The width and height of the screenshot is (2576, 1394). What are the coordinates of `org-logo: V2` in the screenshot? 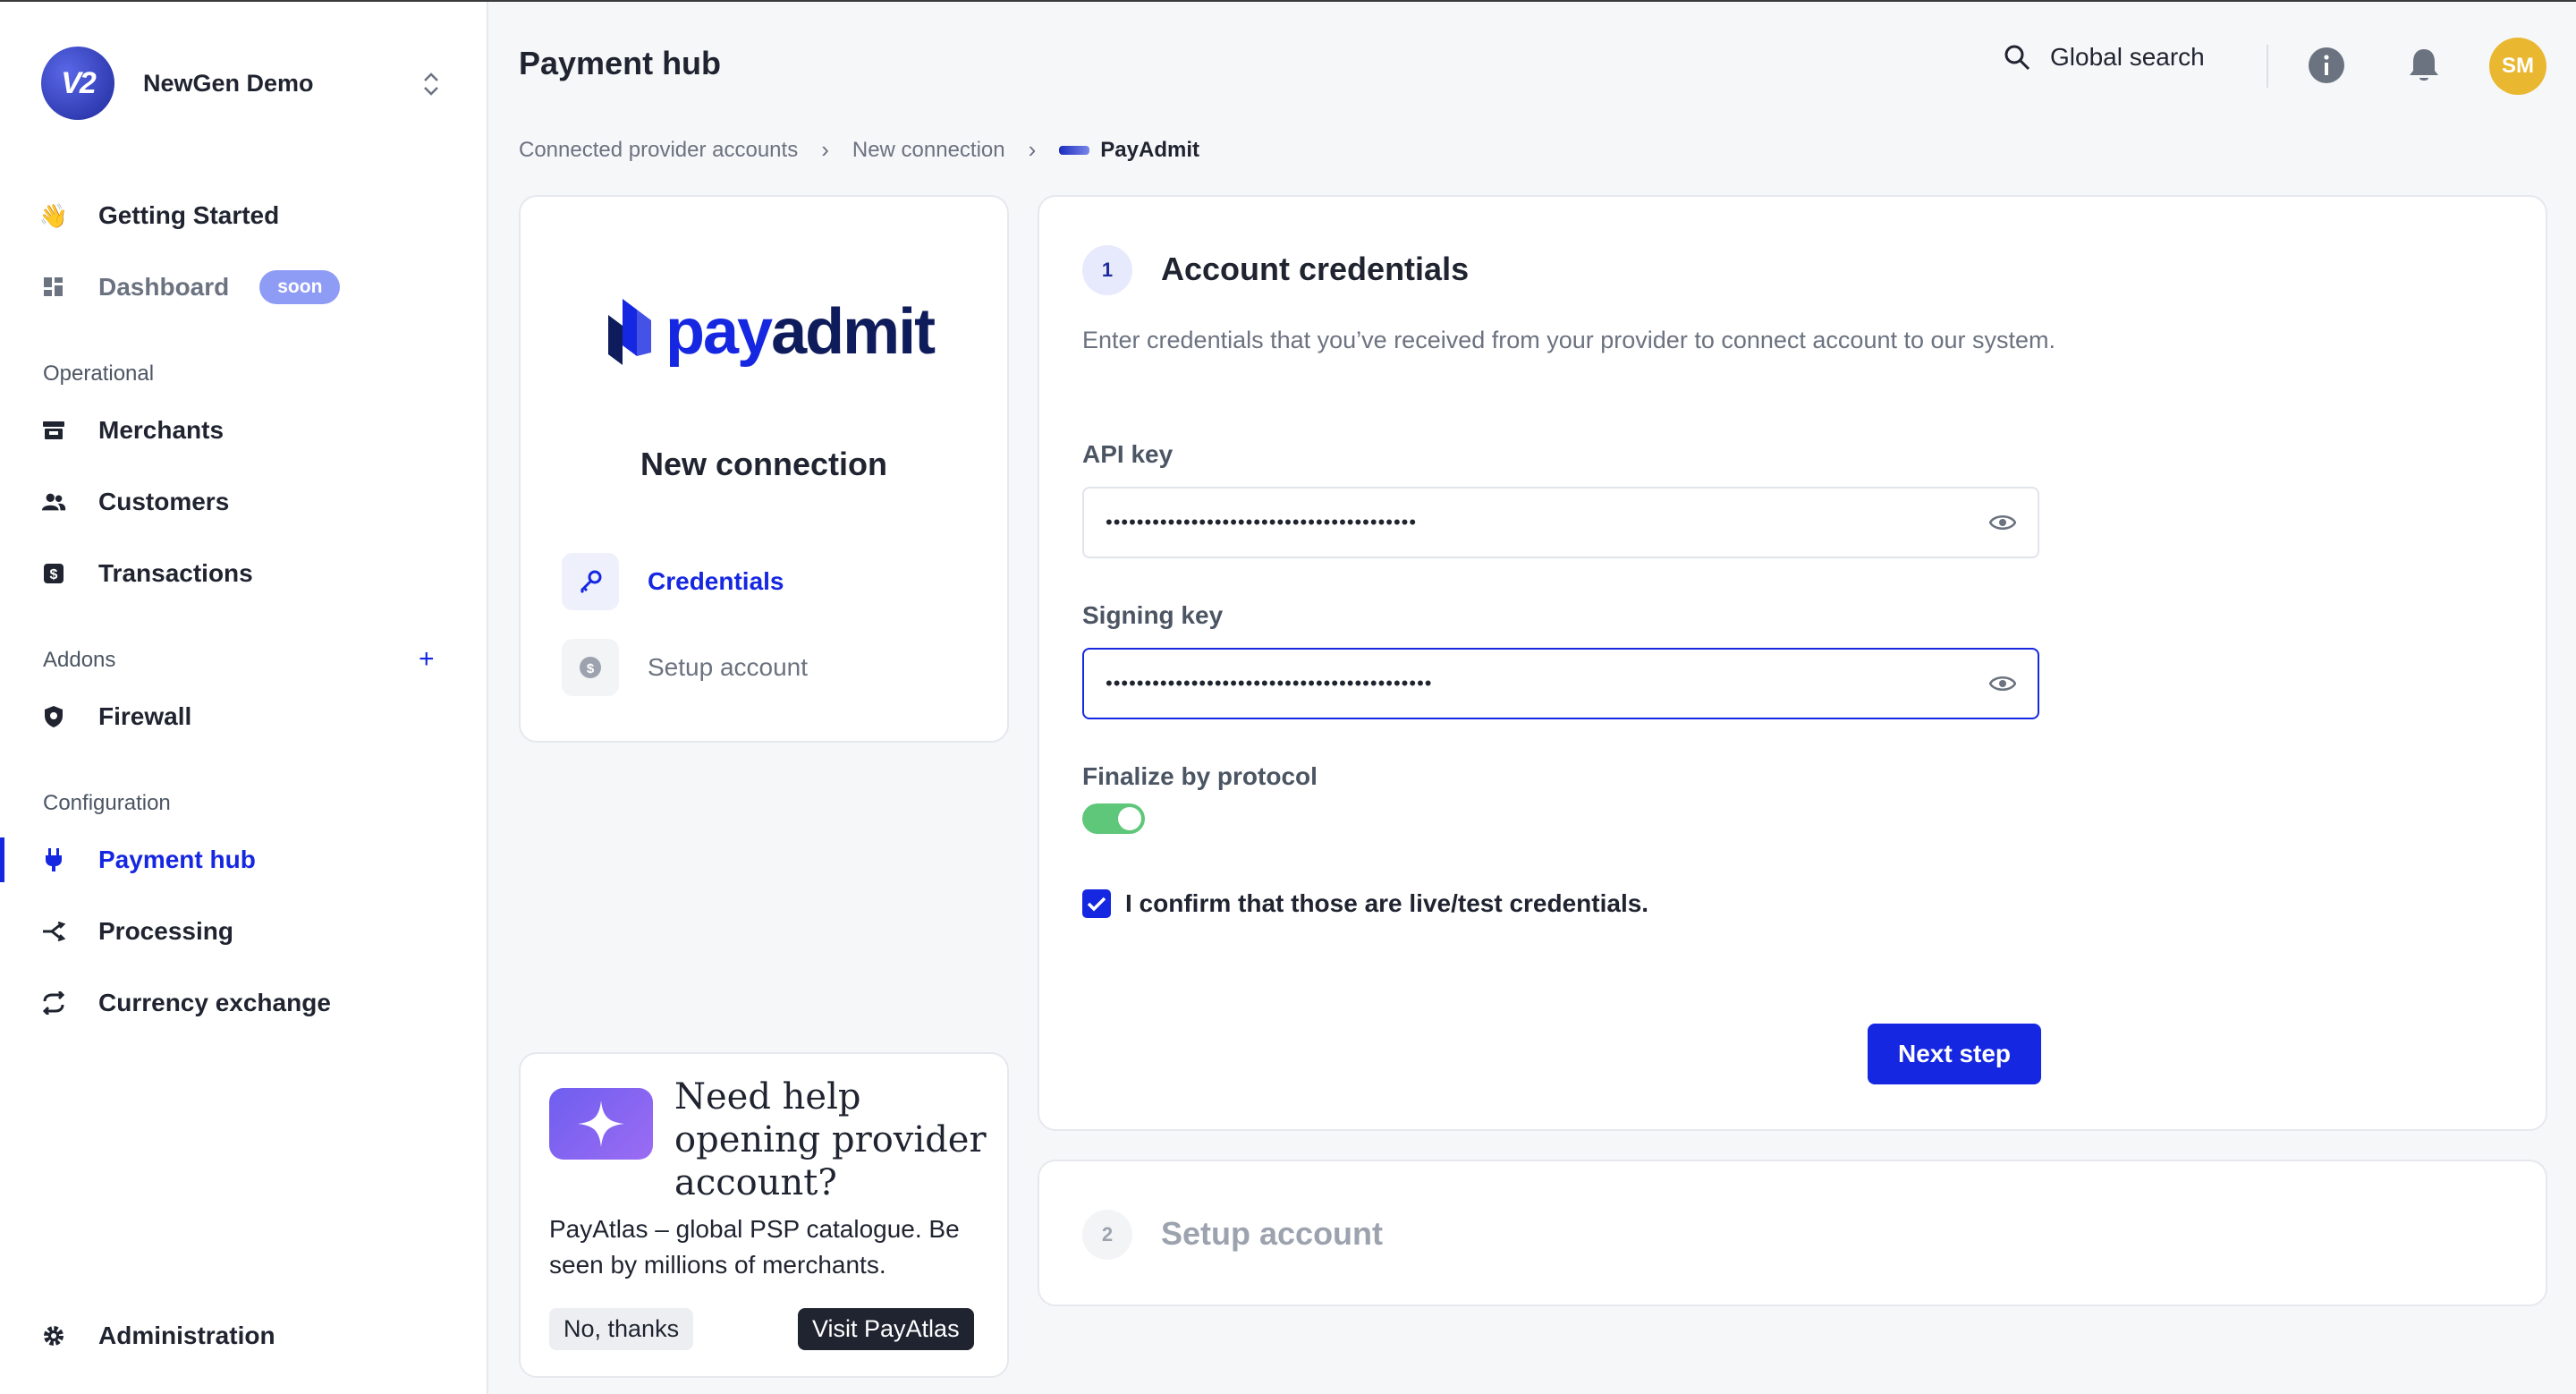 It's located at (77, 83).